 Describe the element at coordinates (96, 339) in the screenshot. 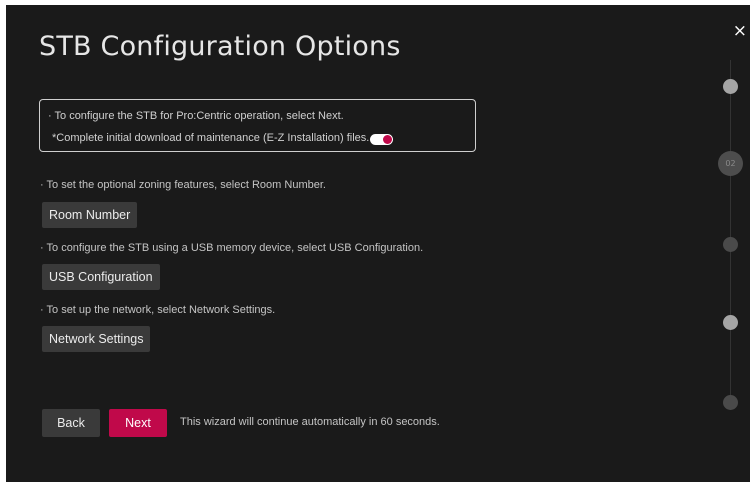

I see `network-settings-button: Network Settings` at that location.